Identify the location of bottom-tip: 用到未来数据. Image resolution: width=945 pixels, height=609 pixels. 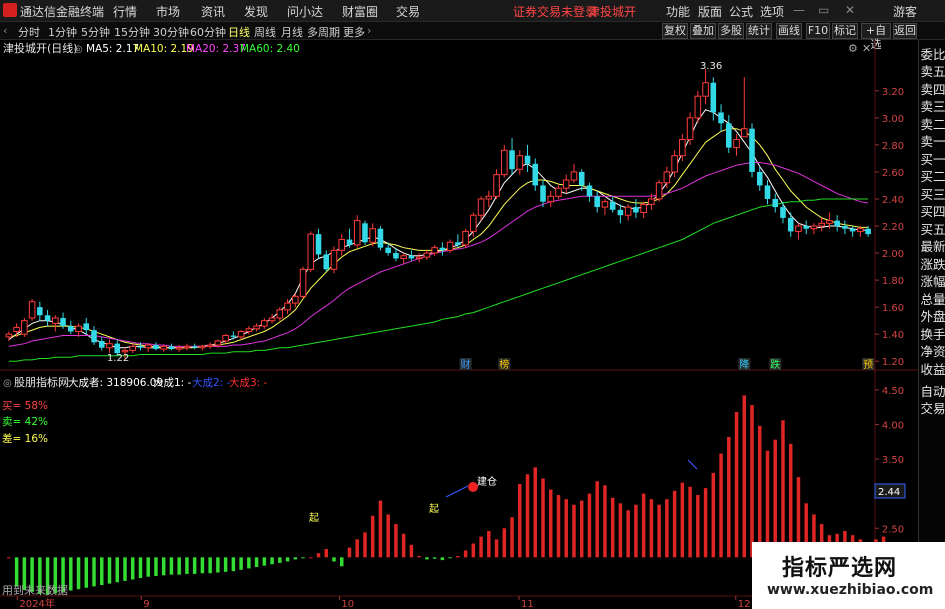
(35, 590).